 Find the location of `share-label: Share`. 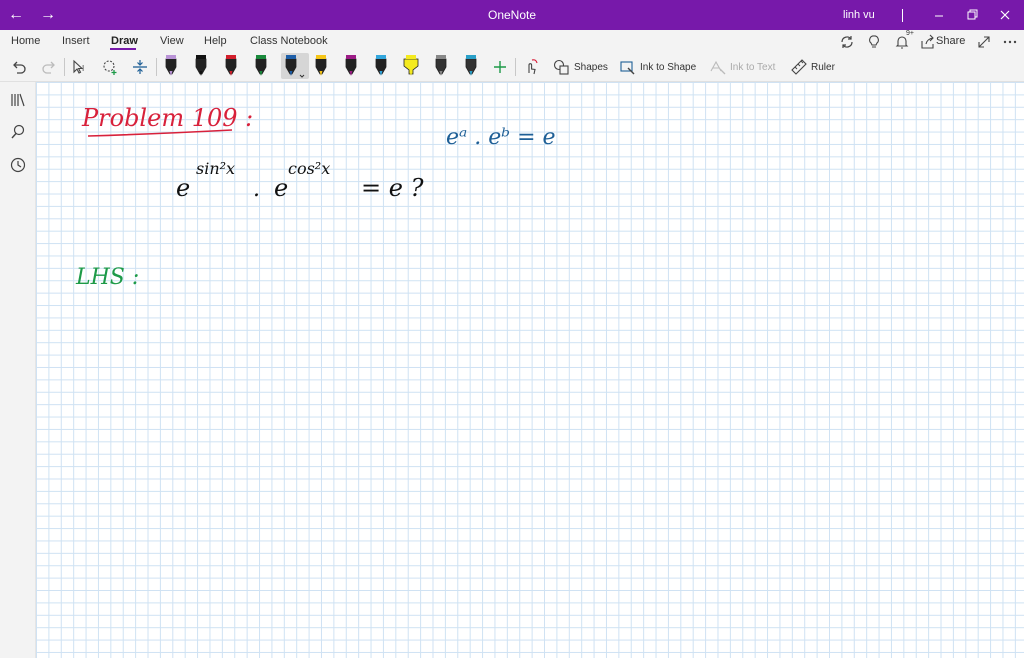

share-label: Share is located at coordinates (950, 41).